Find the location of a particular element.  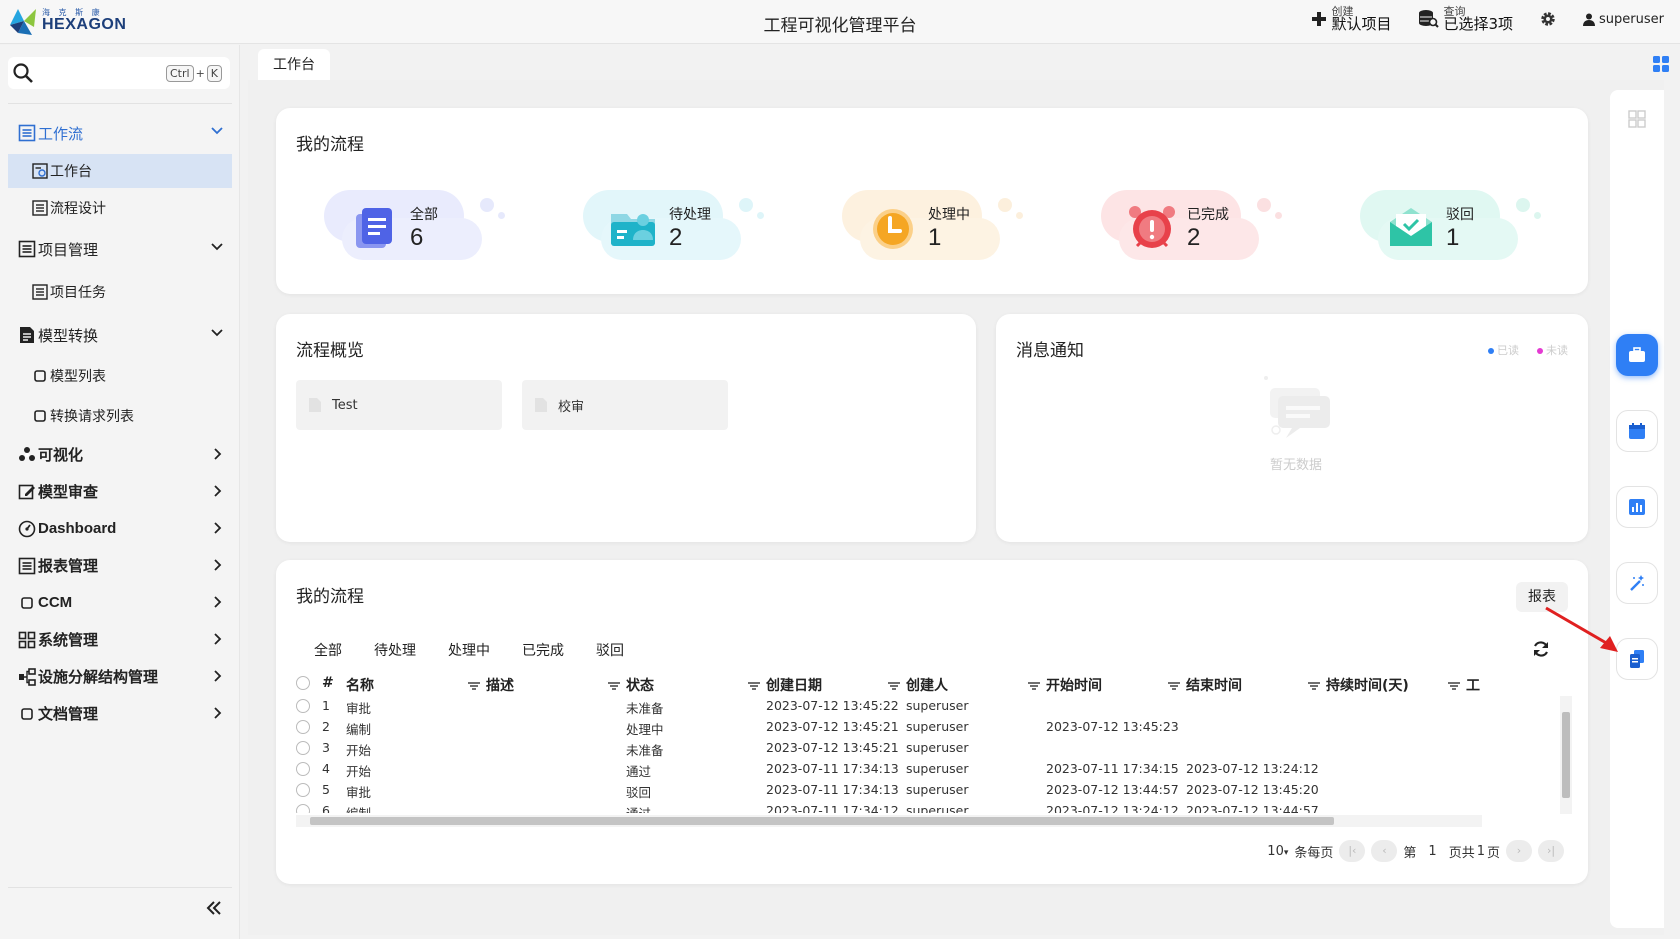

col-name: 名称 is located at coordinates (360, 685).